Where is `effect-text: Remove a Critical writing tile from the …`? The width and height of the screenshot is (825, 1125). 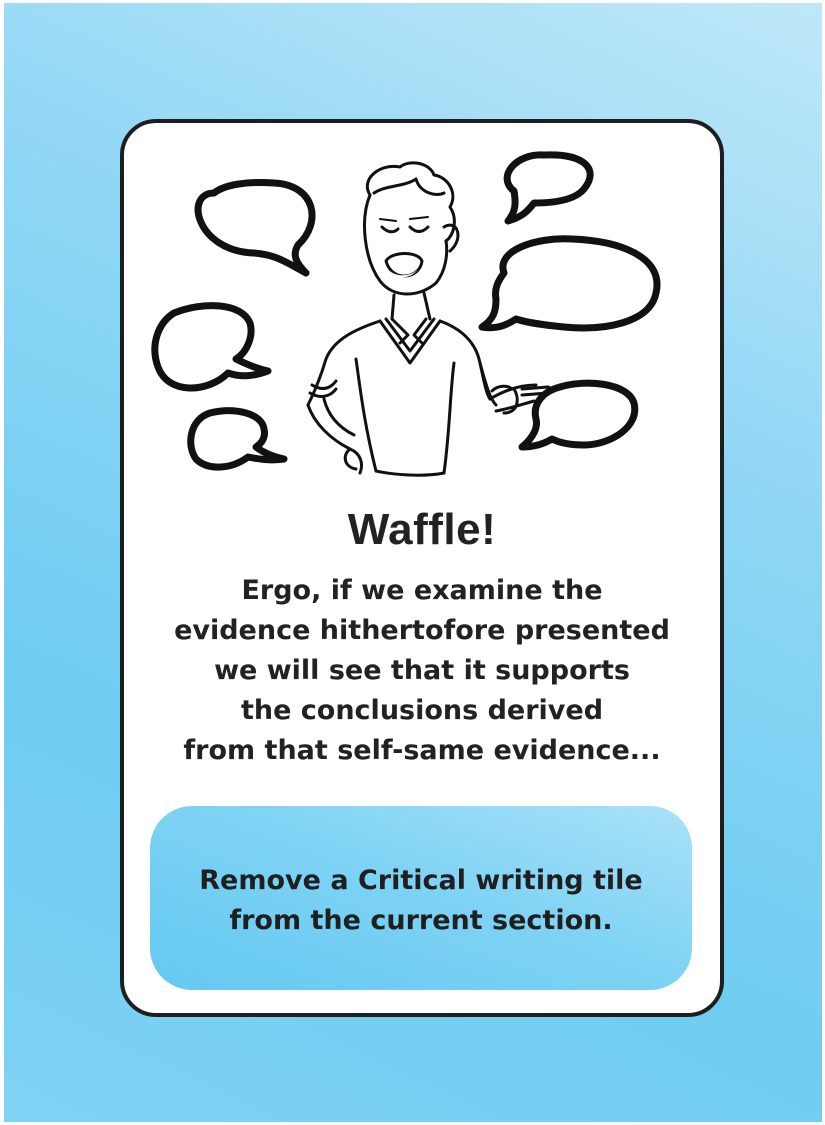 effect-text: Remove a Critical writing tile from the … is located at coordinates (421, 901).